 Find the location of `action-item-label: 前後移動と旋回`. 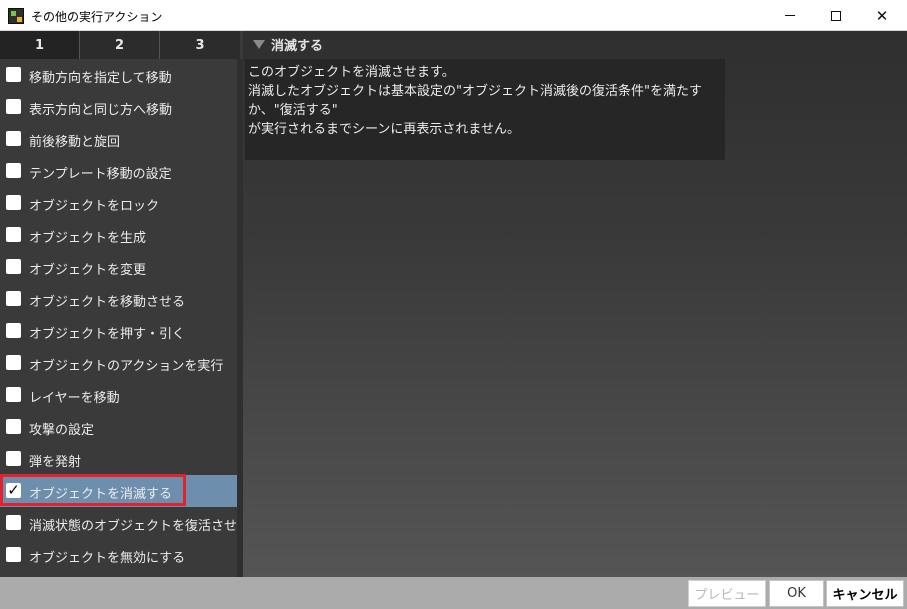

action-item-label: 前後移動と旋回 is located at coordinates (75, 142).